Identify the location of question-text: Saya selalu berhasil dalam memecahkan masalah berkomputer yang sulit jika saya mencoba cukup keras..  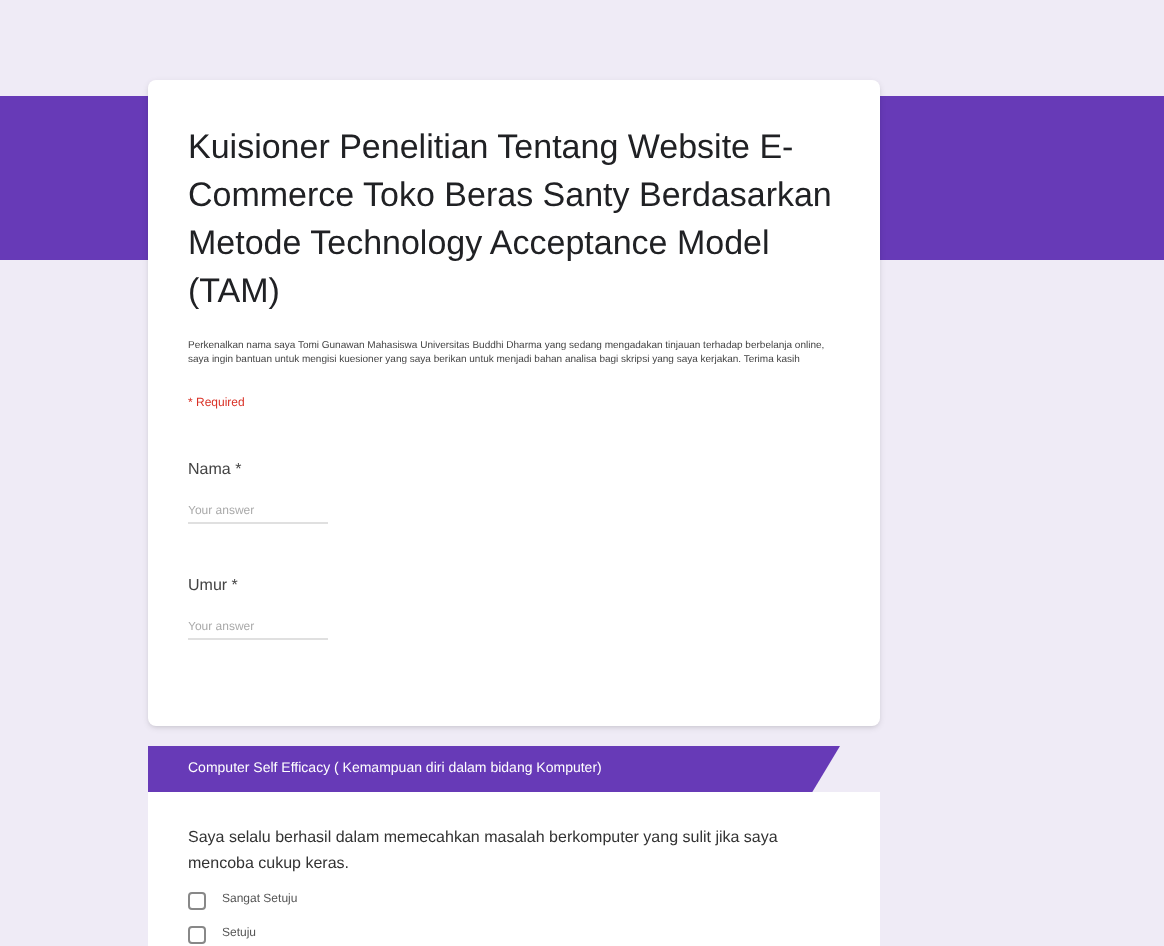
(484, 851).